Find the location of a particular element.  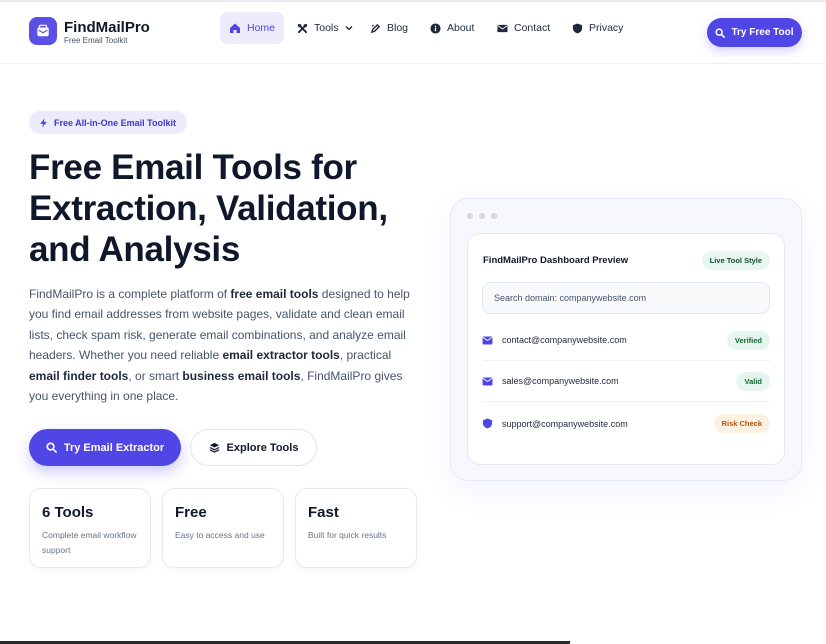

stat-title: 6 Tools is located at coordinates (68, 512).